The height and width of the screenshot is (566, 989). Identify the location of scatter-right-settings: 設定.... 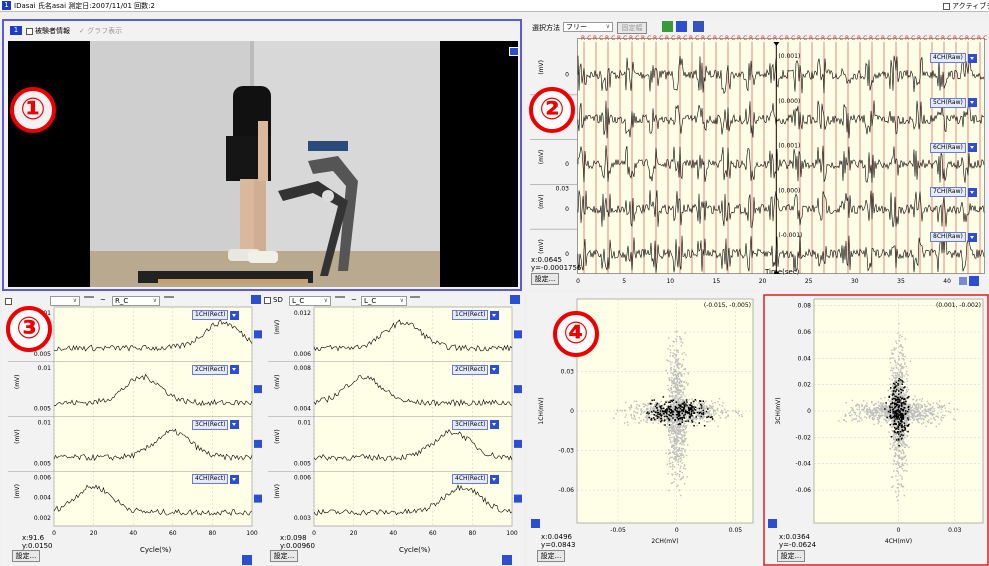
(791, 556).